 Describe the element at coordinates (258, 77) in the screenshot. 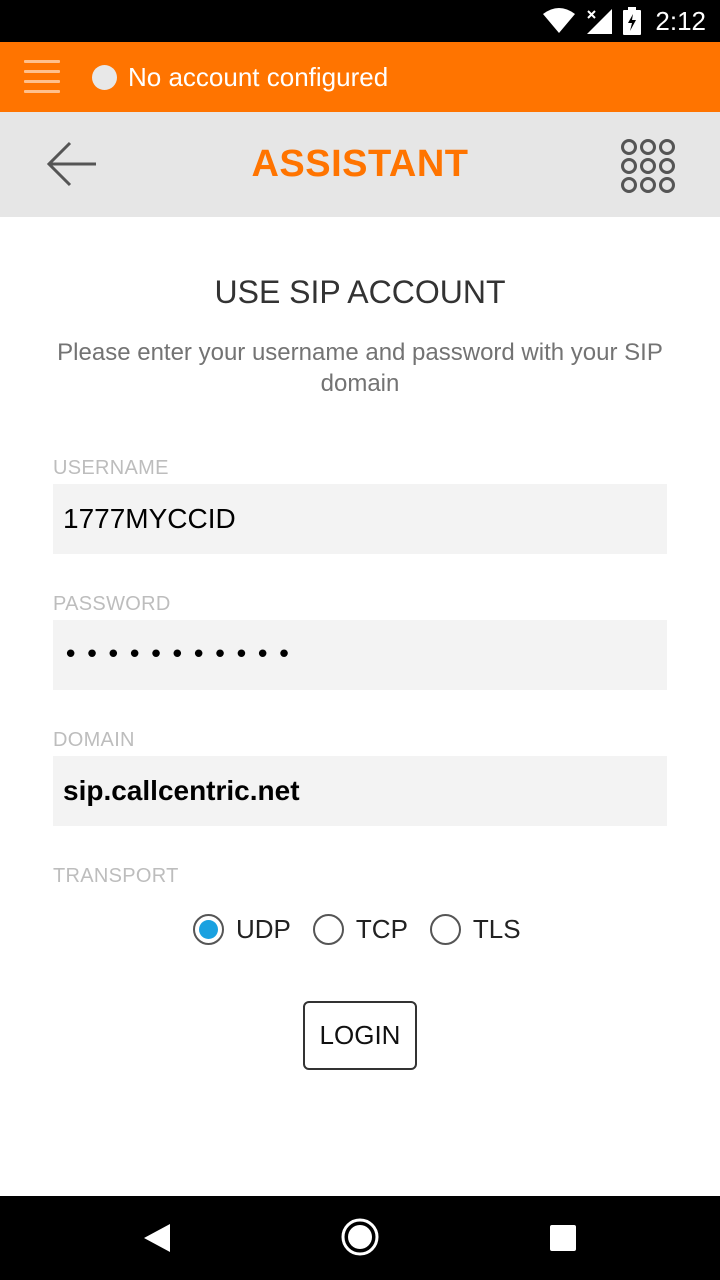

I see `account-status-text: No account configured` at that location.